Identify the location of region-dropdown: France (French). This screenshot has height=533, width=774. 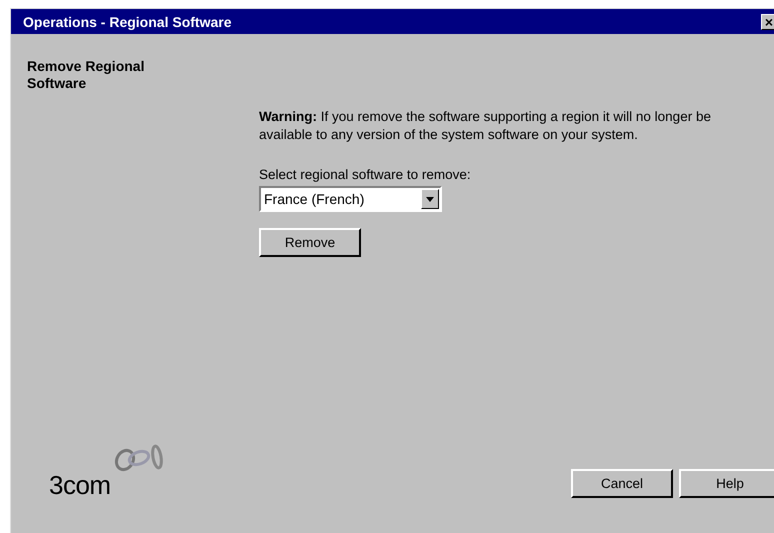
(350, 199).